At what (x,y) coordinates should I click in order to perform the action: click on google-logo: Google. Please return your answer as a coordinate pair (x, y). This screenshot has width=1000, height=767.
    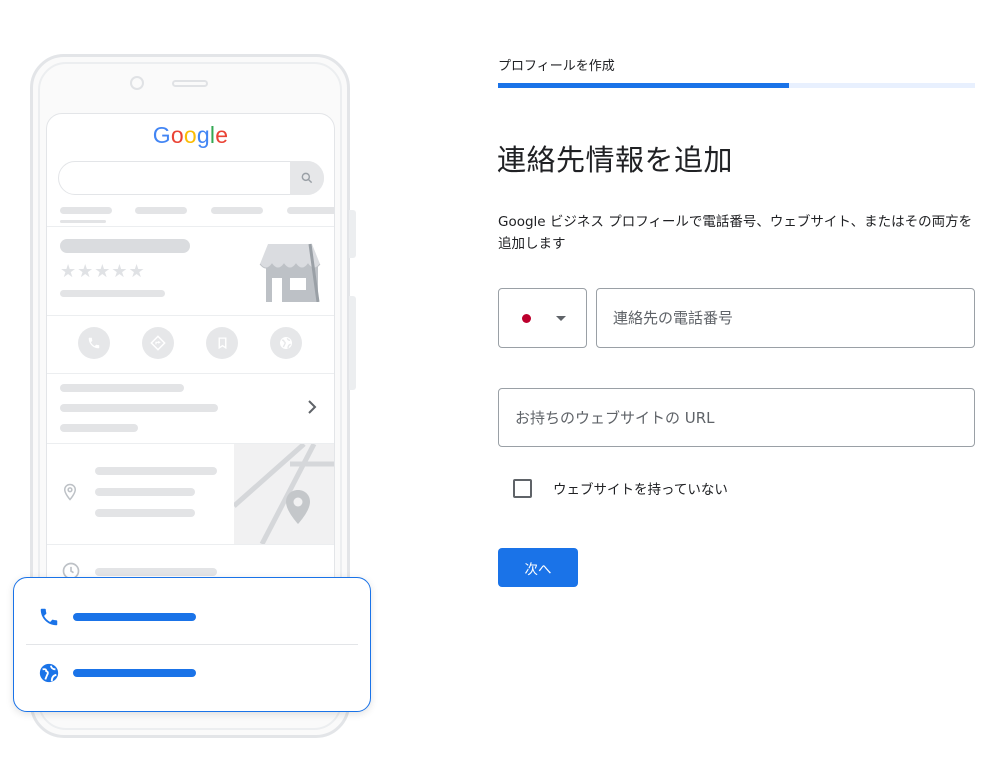
    Looking at the image, I should click on (190, 135).